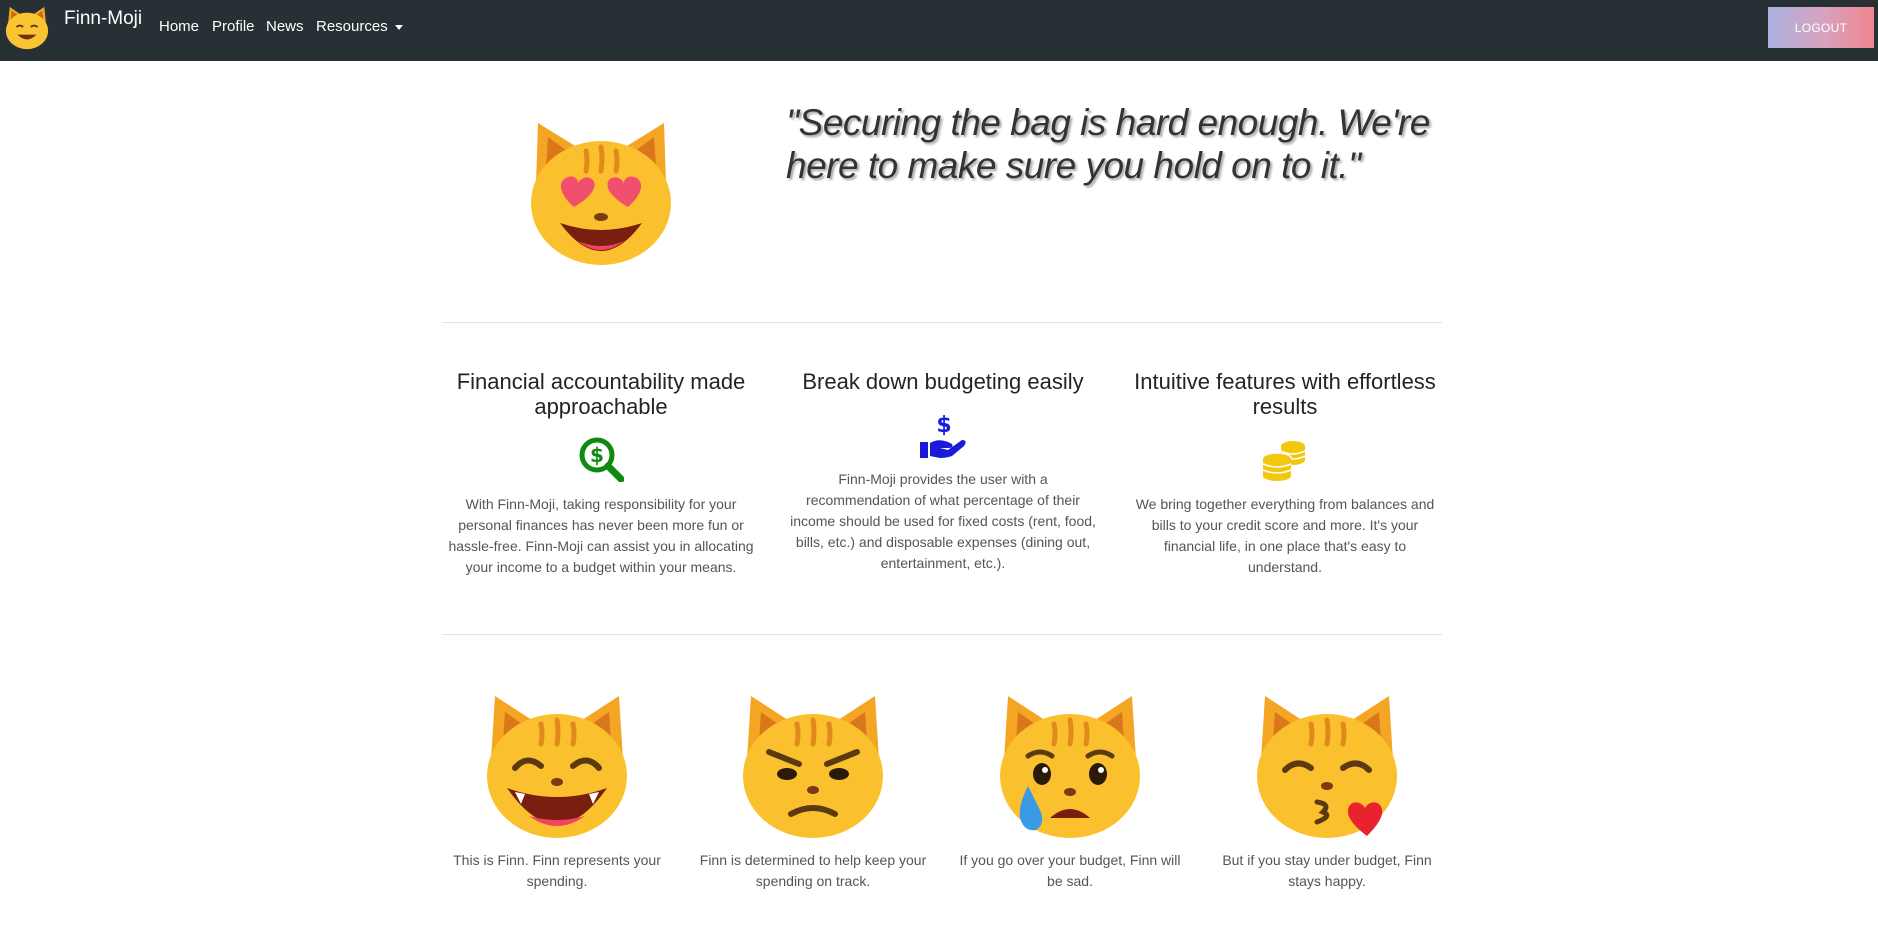  What do you see at coordinates (557, 767) in the screenshot?
I see `grinning-cat-icon` at bounding box center [557, 767].